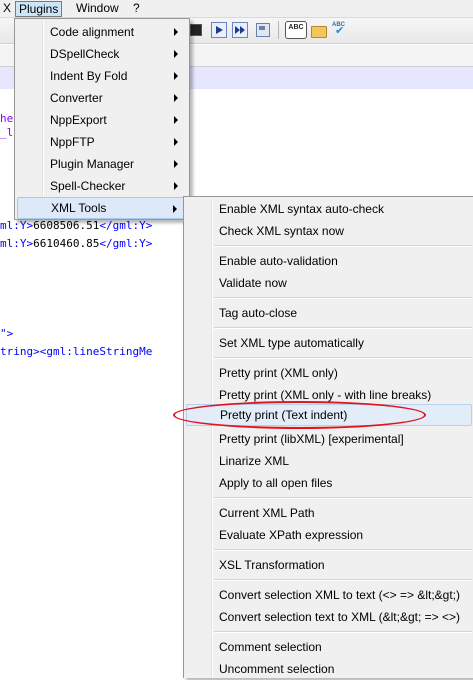 This screenshot has height=680, width=473. I want to click on xml-value: 6610460.85, so click(66, 243).